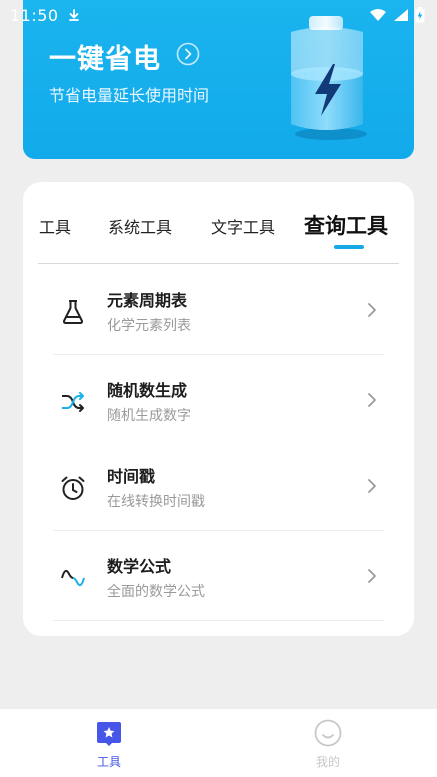  What do you see at coordinates (420, 15) in the screenshot?
I see `battery-charging-icon` at bounding box center [420, 15].